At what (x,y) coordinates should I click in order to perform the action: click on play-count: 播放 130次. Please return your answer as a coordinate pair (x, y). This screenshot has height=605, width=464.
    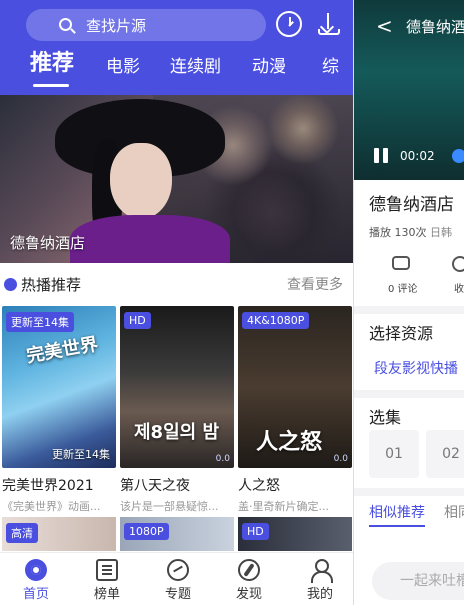
    Looking at the image, I should click on (398, 232).